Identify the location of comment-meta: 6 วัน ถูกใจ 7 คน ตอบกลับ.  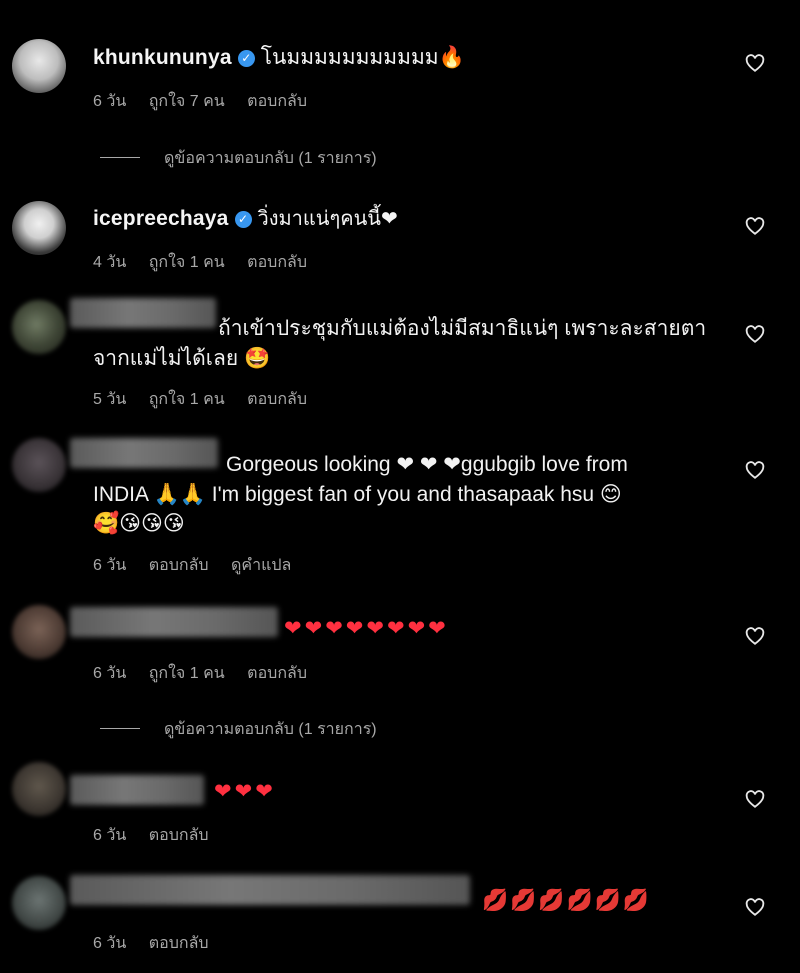
(209, 101).